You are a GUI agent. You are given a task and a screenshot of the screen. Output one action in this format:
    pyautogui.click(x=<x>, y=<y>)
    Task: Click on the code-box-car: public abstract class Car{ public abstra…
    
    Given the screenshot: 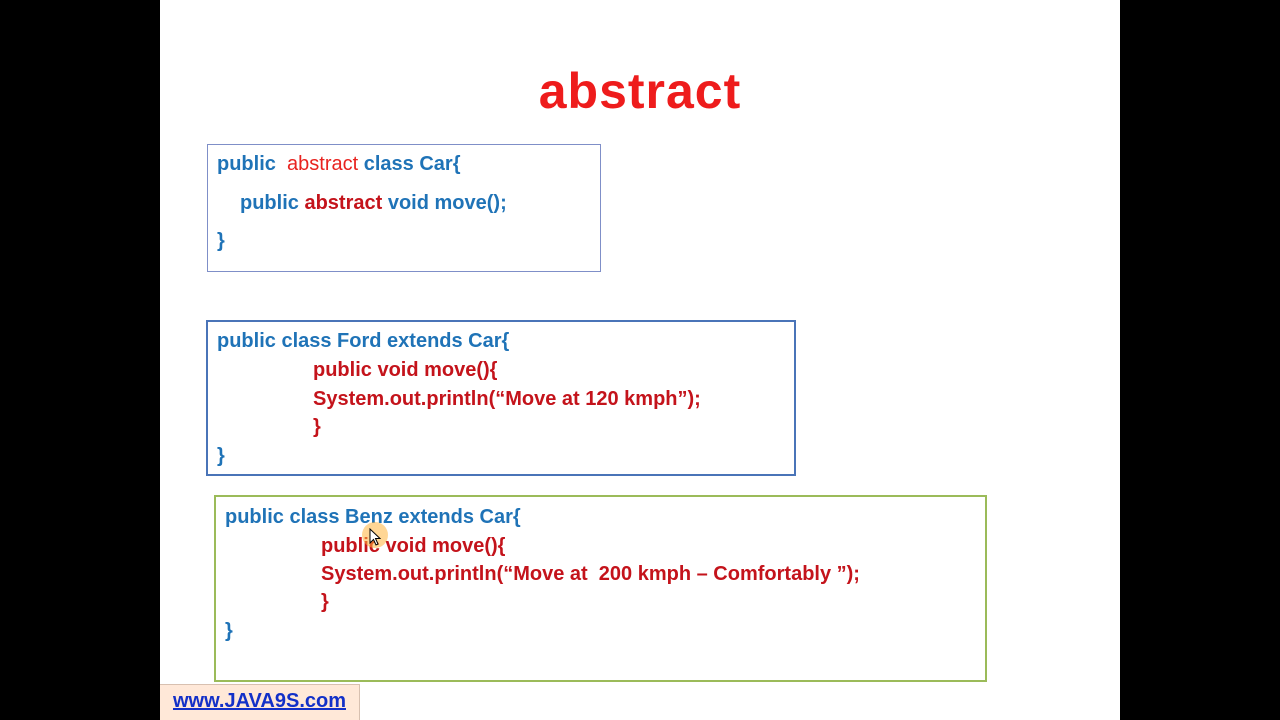 What is the action you would take?
    pyautogui.click(x=404, y=208)
    